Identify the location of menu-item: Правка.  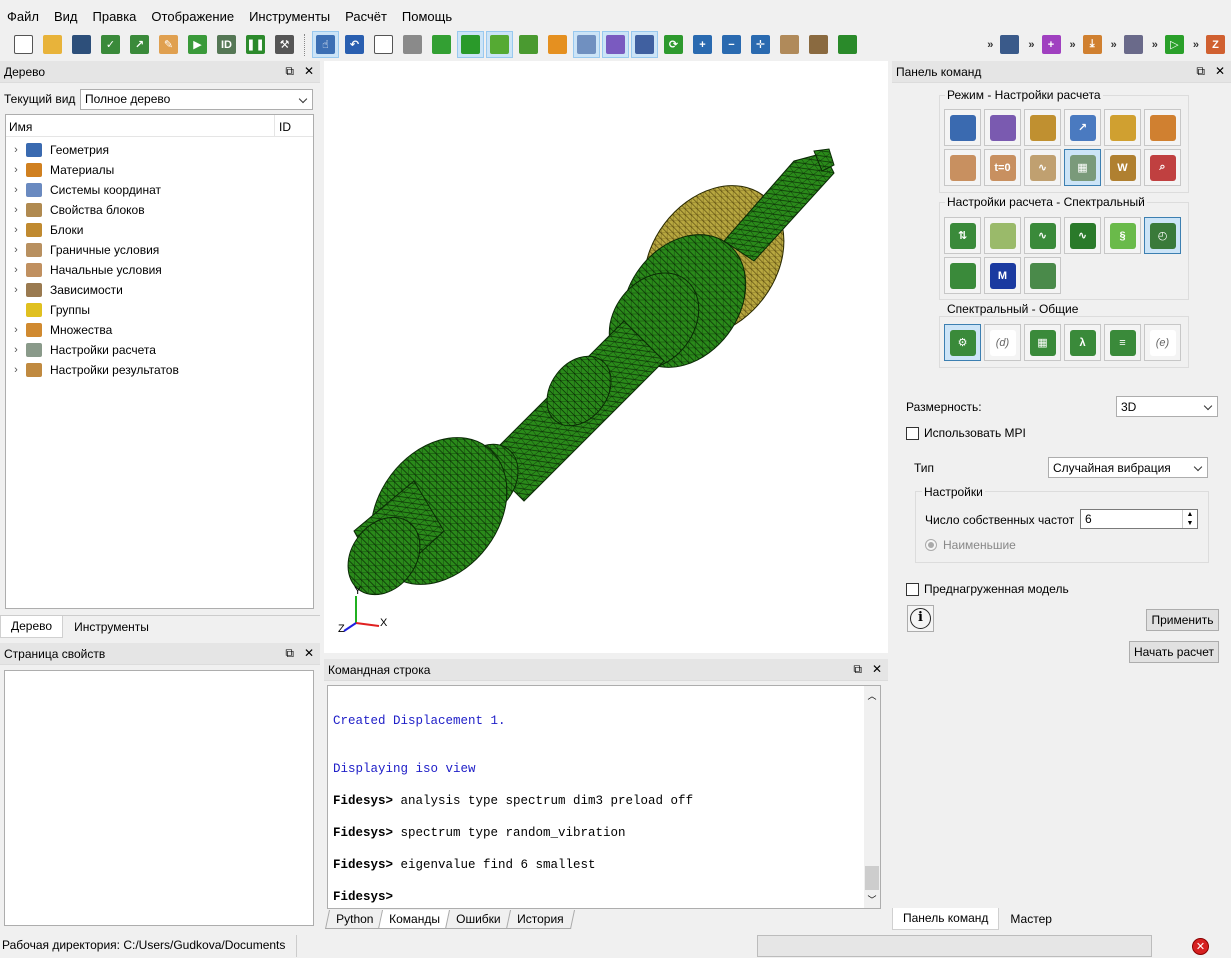
(115, 17).